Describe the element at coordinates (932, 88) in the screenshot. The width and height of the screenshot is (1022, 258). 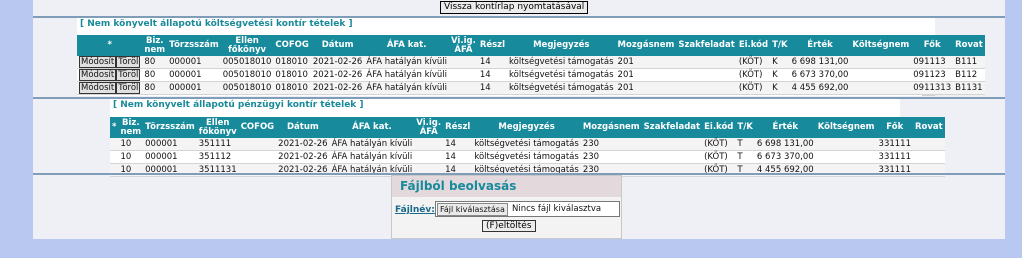
I see `table-cell: 0911313` at that location.